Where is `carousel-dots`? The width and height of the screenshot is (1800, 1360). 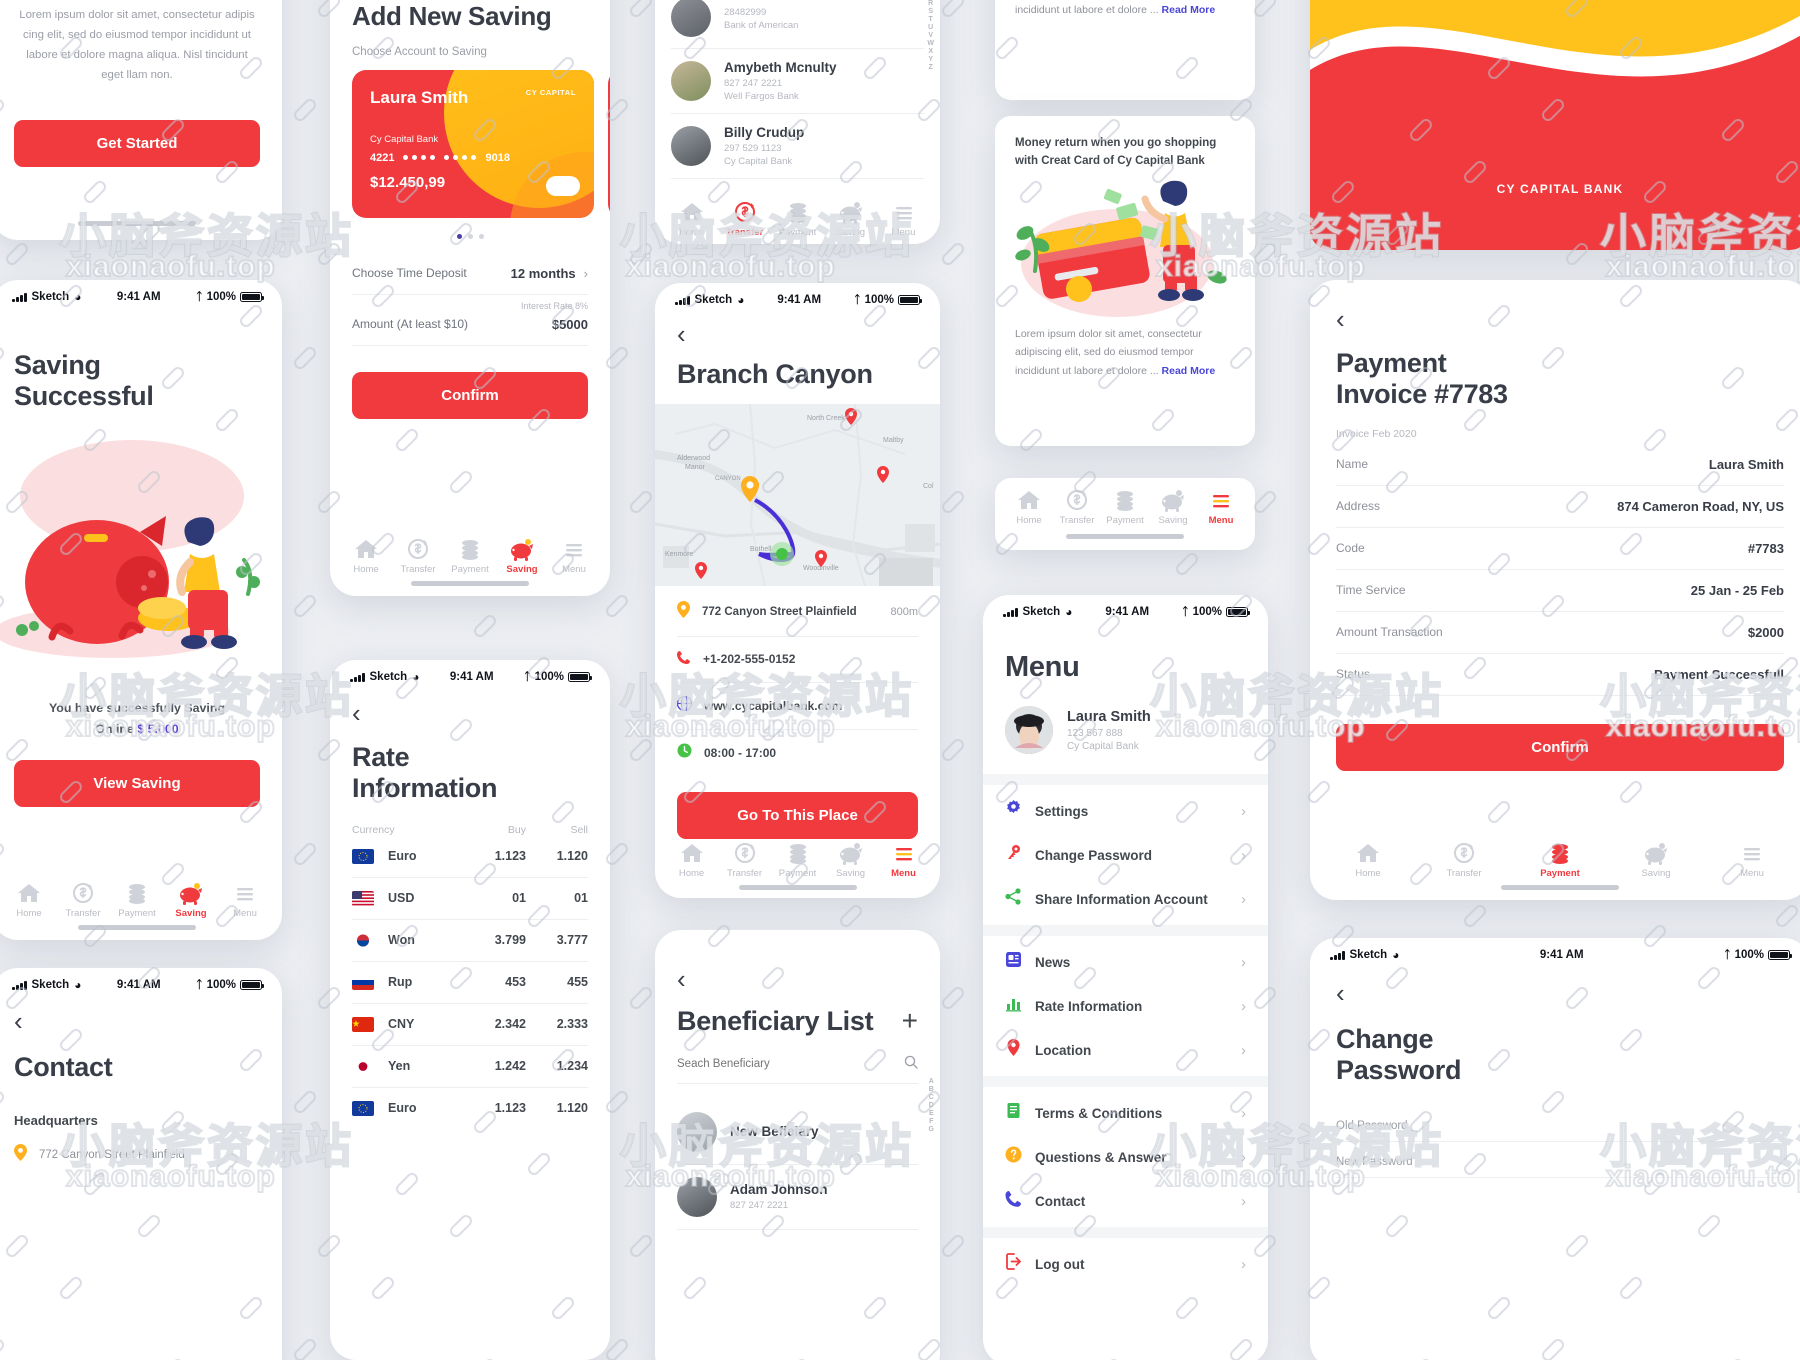
carousel-dots is located at coordinates (470, 236).